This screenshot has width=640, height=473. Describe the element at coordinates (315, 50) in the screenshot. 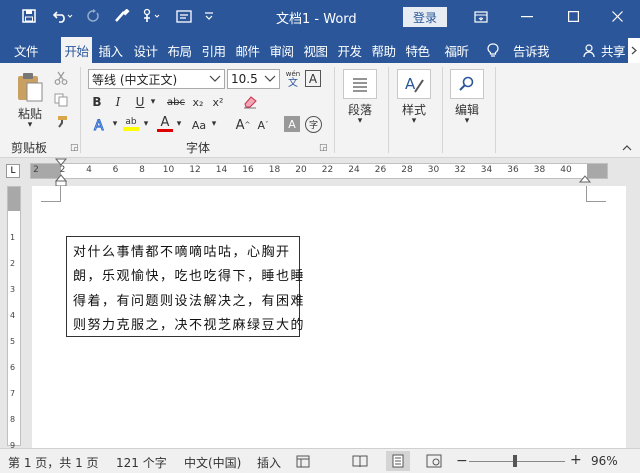

I see `tab-view: 视图` at that location.